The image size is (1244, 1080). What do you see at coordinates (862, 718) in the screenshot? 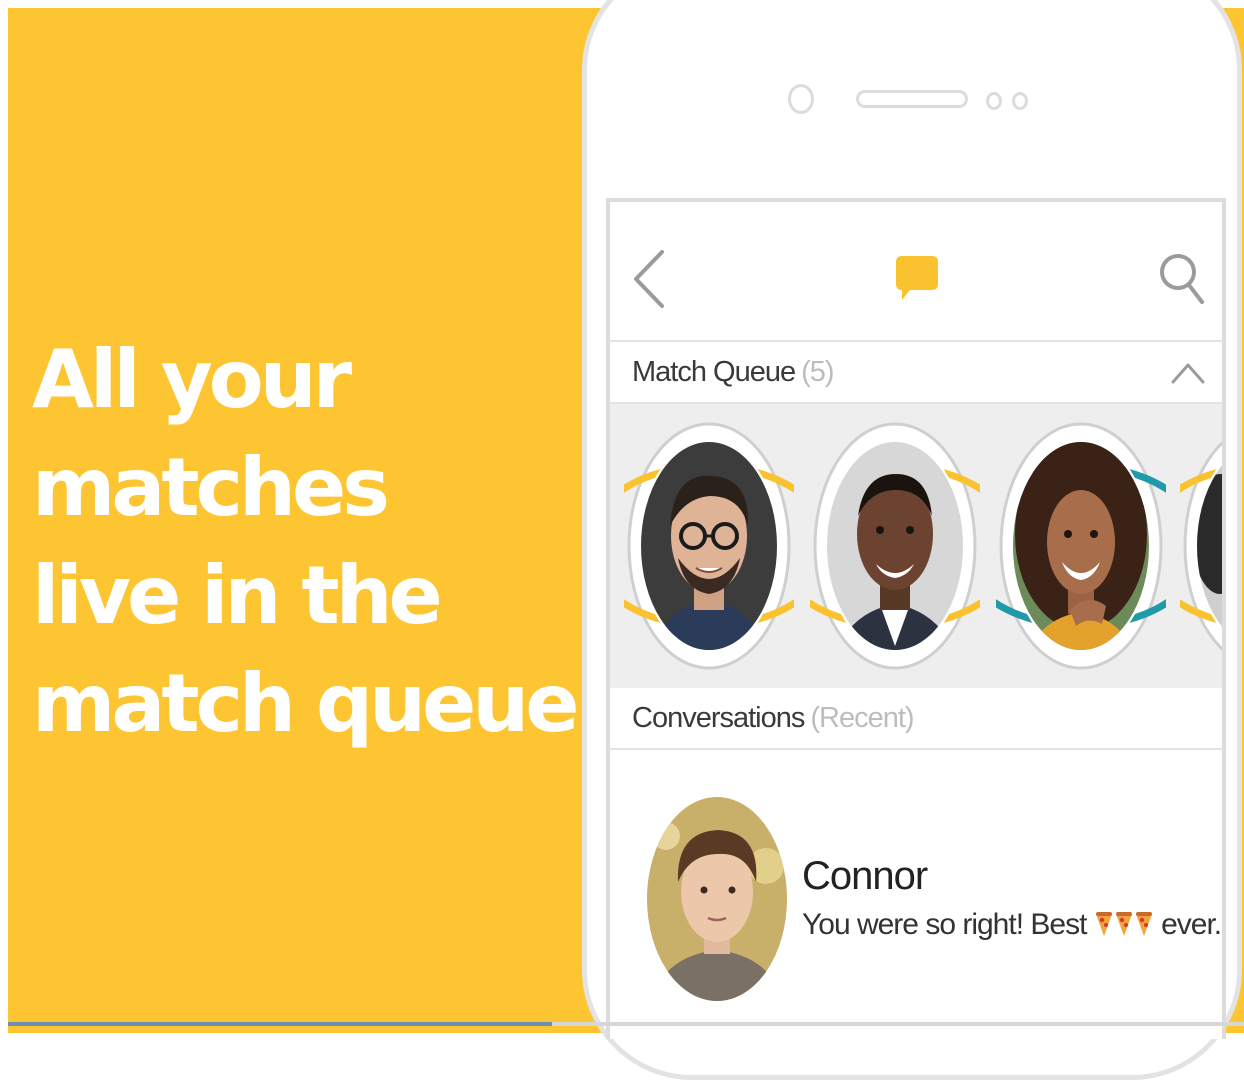
I see `conversations-subtitle: (Recent)` at bounding box center [862, 718].